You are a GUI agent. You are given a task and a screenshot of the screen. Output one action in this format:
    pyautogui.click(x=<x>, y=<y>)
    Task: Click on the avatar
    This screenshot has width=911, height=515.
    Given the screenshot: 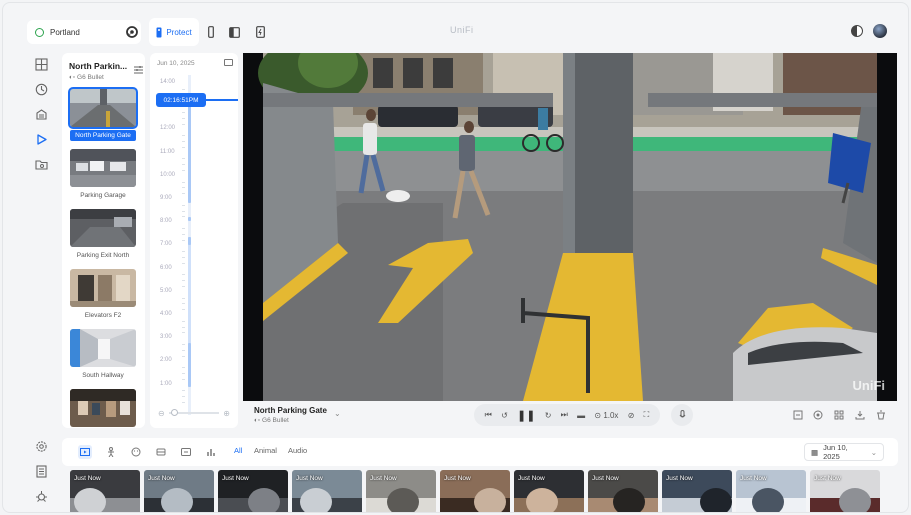 What is the action you would take?
    pyautogui.click(x=880, y=31)
    